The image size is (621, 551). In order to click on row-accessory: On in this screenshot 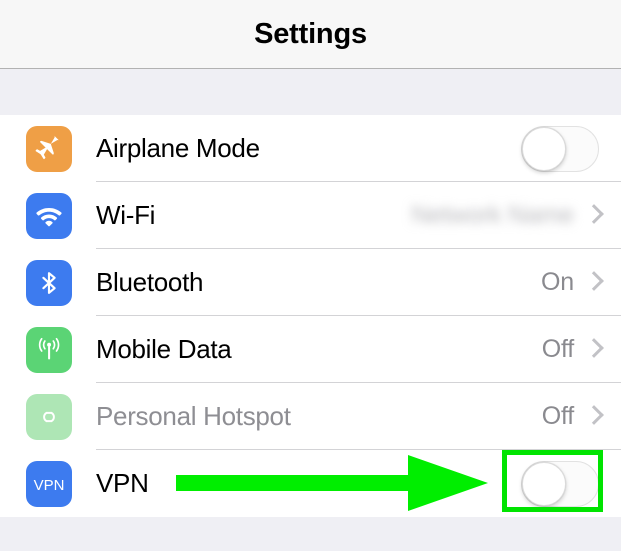, I will do `click(572, 282)`.